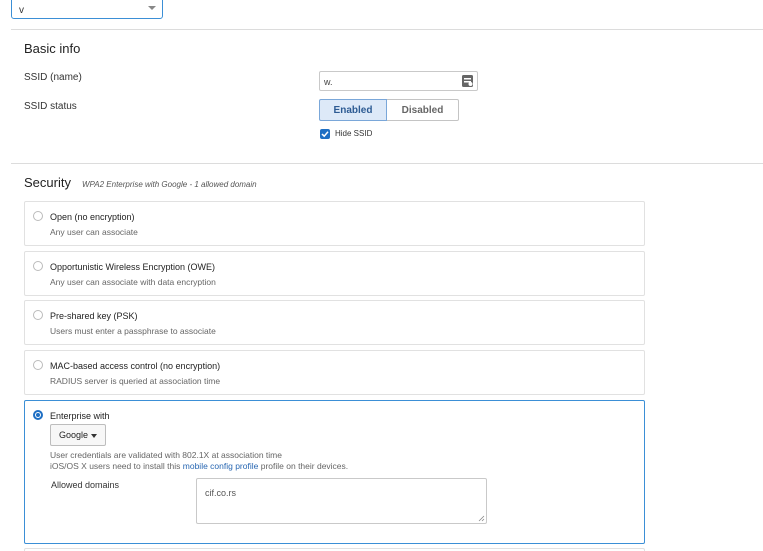  What do you see at coordinates (53, 77) in the screenshot?
I see `ssid-label: SSID (name)` at bounding box center [53, 77].